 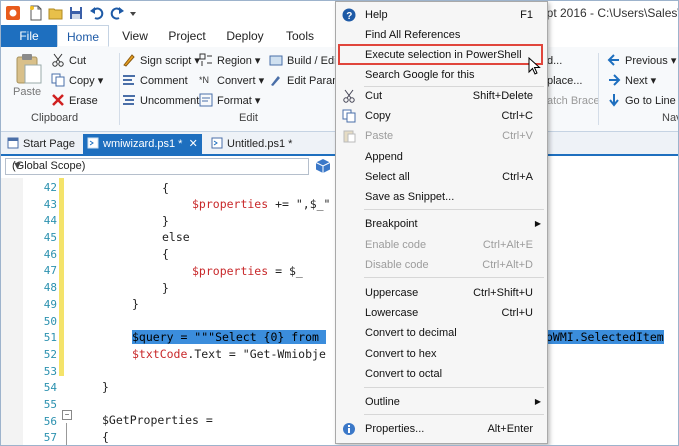 What do you see at coordinates (204, 80) in the screenshot?
I see `convert-icon: *N` at bounding box center [204, 80].